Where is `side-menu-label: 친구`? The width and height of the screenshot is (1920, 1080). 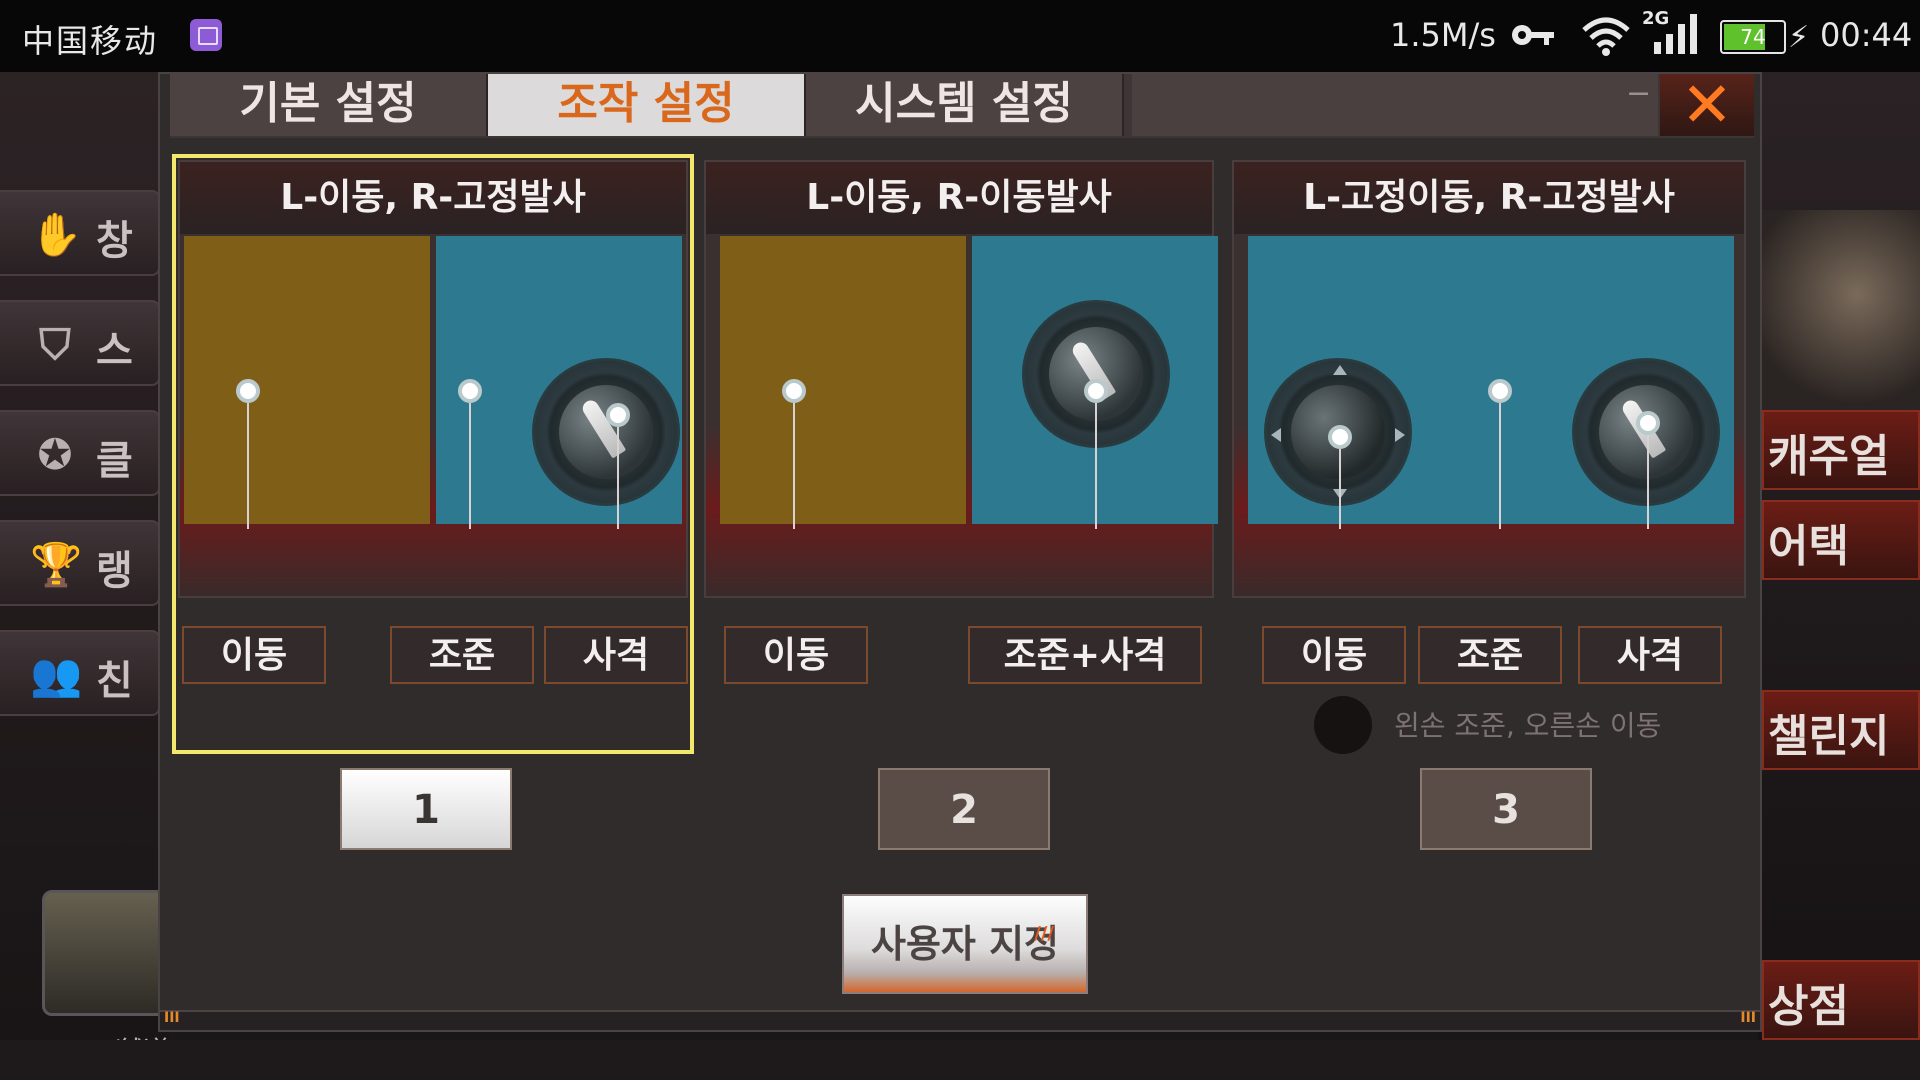
side-menu-label: 친구 is located at coordinates (114, 681).